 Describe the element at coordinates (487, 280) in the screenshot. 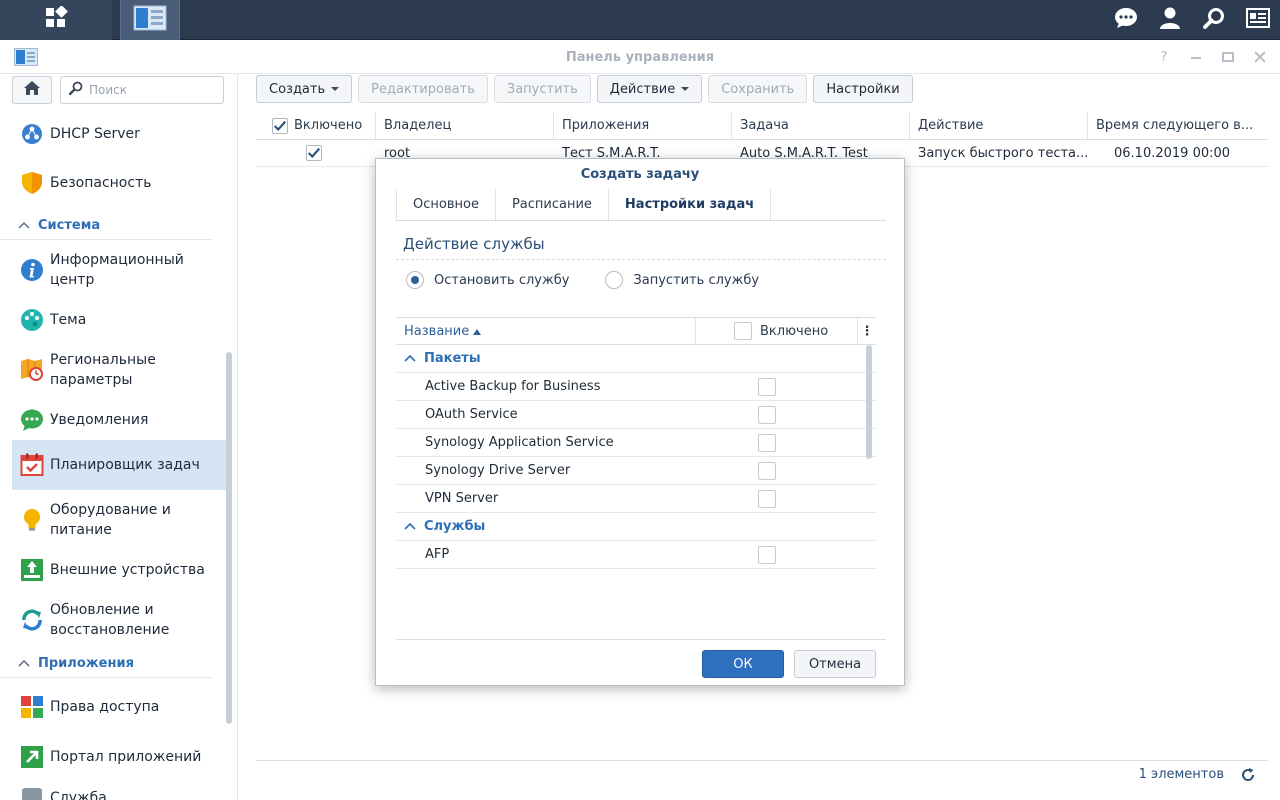

I see `radio-stop-service: Остановить службу` at that location.